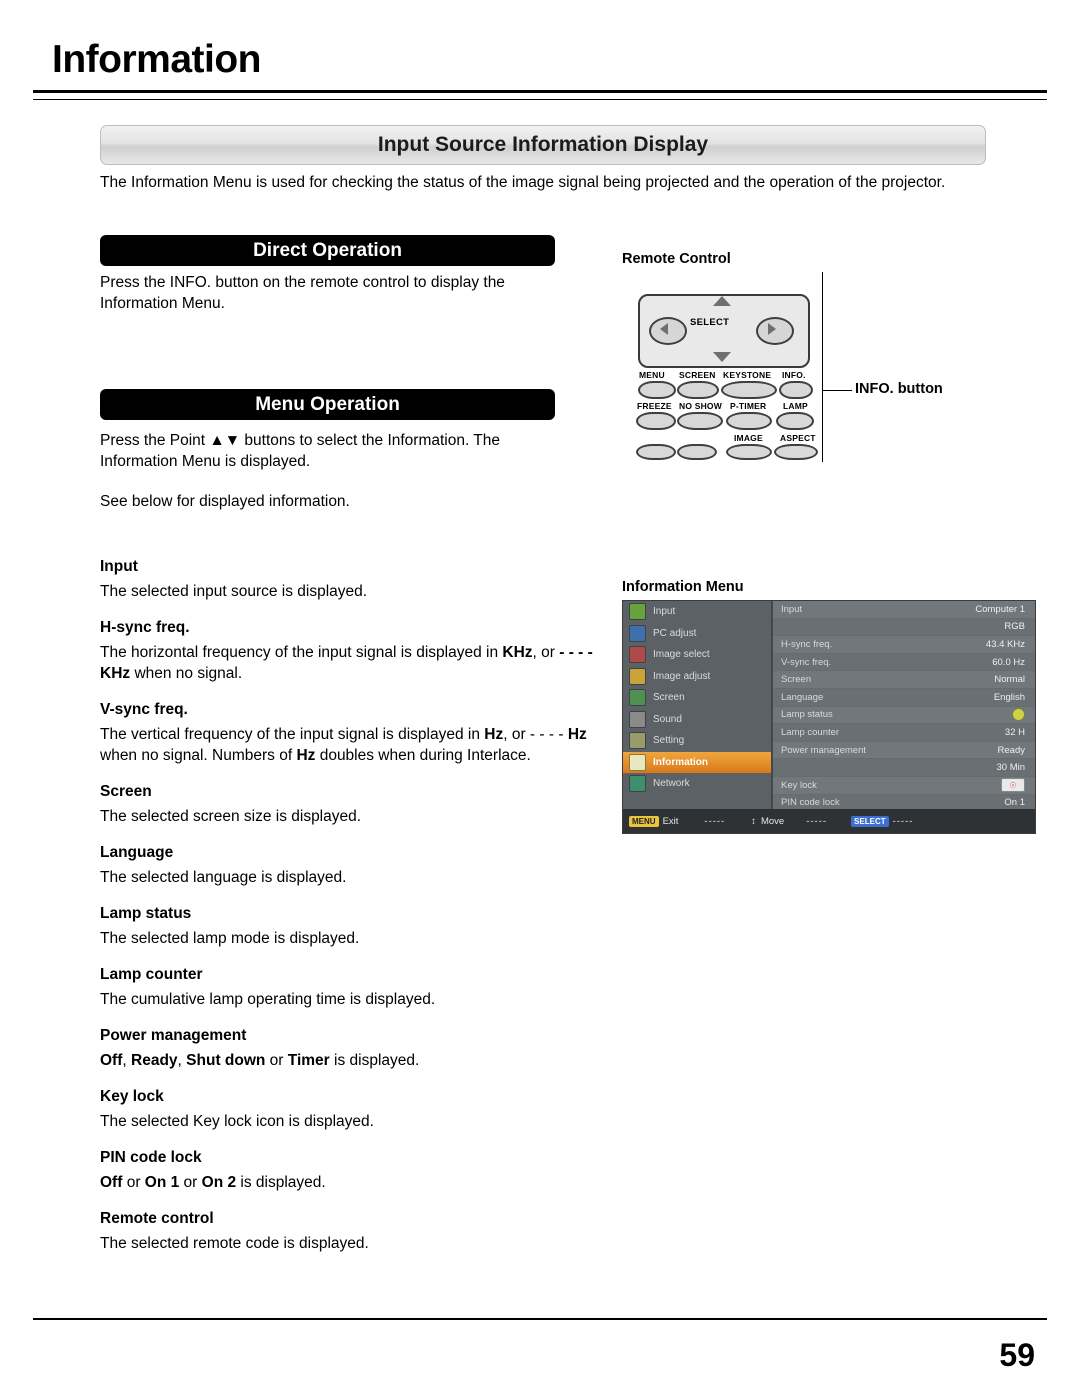  What do you see at coordinates (748, 438) in the screenshot?
I see `image-key-label: IMAGE` at bounding box center [748, 438].